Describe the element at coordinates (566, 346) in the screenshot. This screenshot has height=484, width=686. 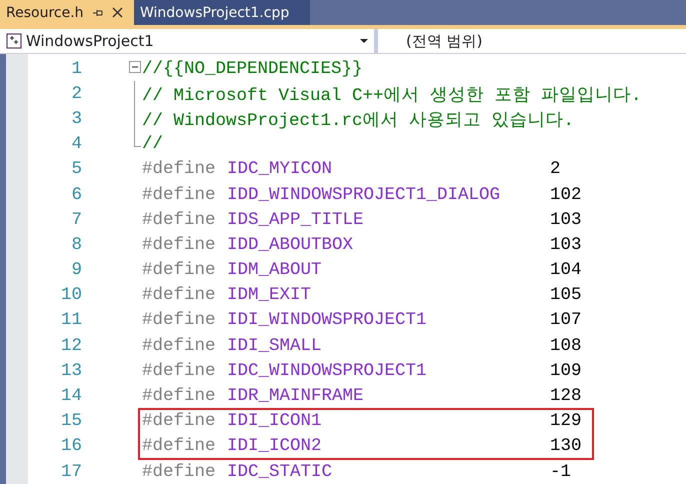
I see `macro-value: 108` at that location.